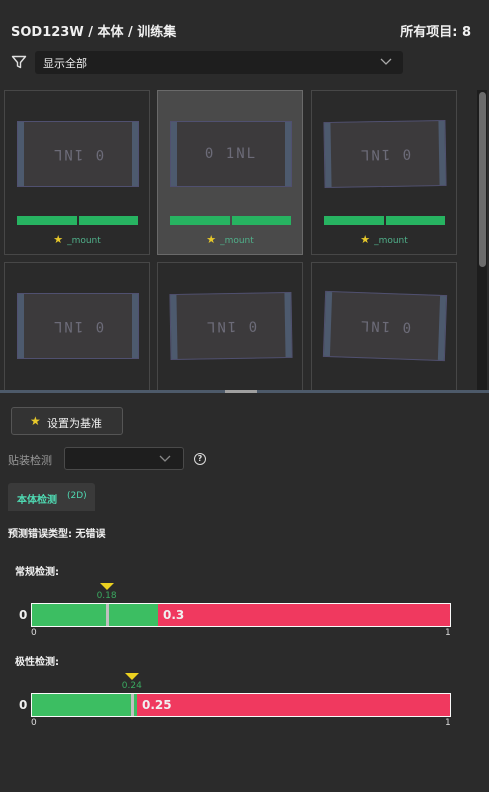 This screenshot has width=489, height=792. What do you see at coordinates (124, 458) in the screenshot?
I see `mount-detection-select` at bounding box center [124, 458].